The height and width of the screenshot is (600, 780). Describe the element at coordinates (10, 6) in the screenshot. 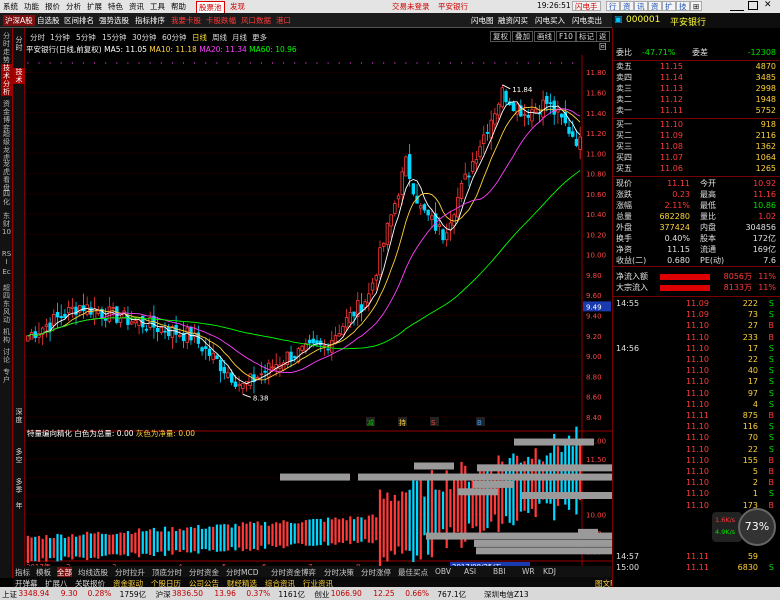

I see `menu-system: 系统` at that location.